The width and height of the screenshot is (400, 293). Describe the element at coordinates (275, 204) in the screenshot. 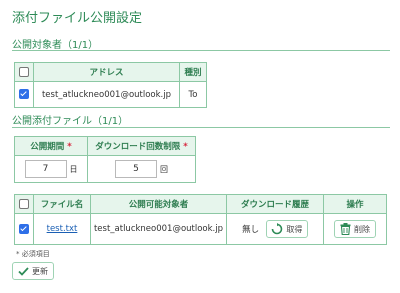

I see `col-history: ダウンロード履歴` at that location.